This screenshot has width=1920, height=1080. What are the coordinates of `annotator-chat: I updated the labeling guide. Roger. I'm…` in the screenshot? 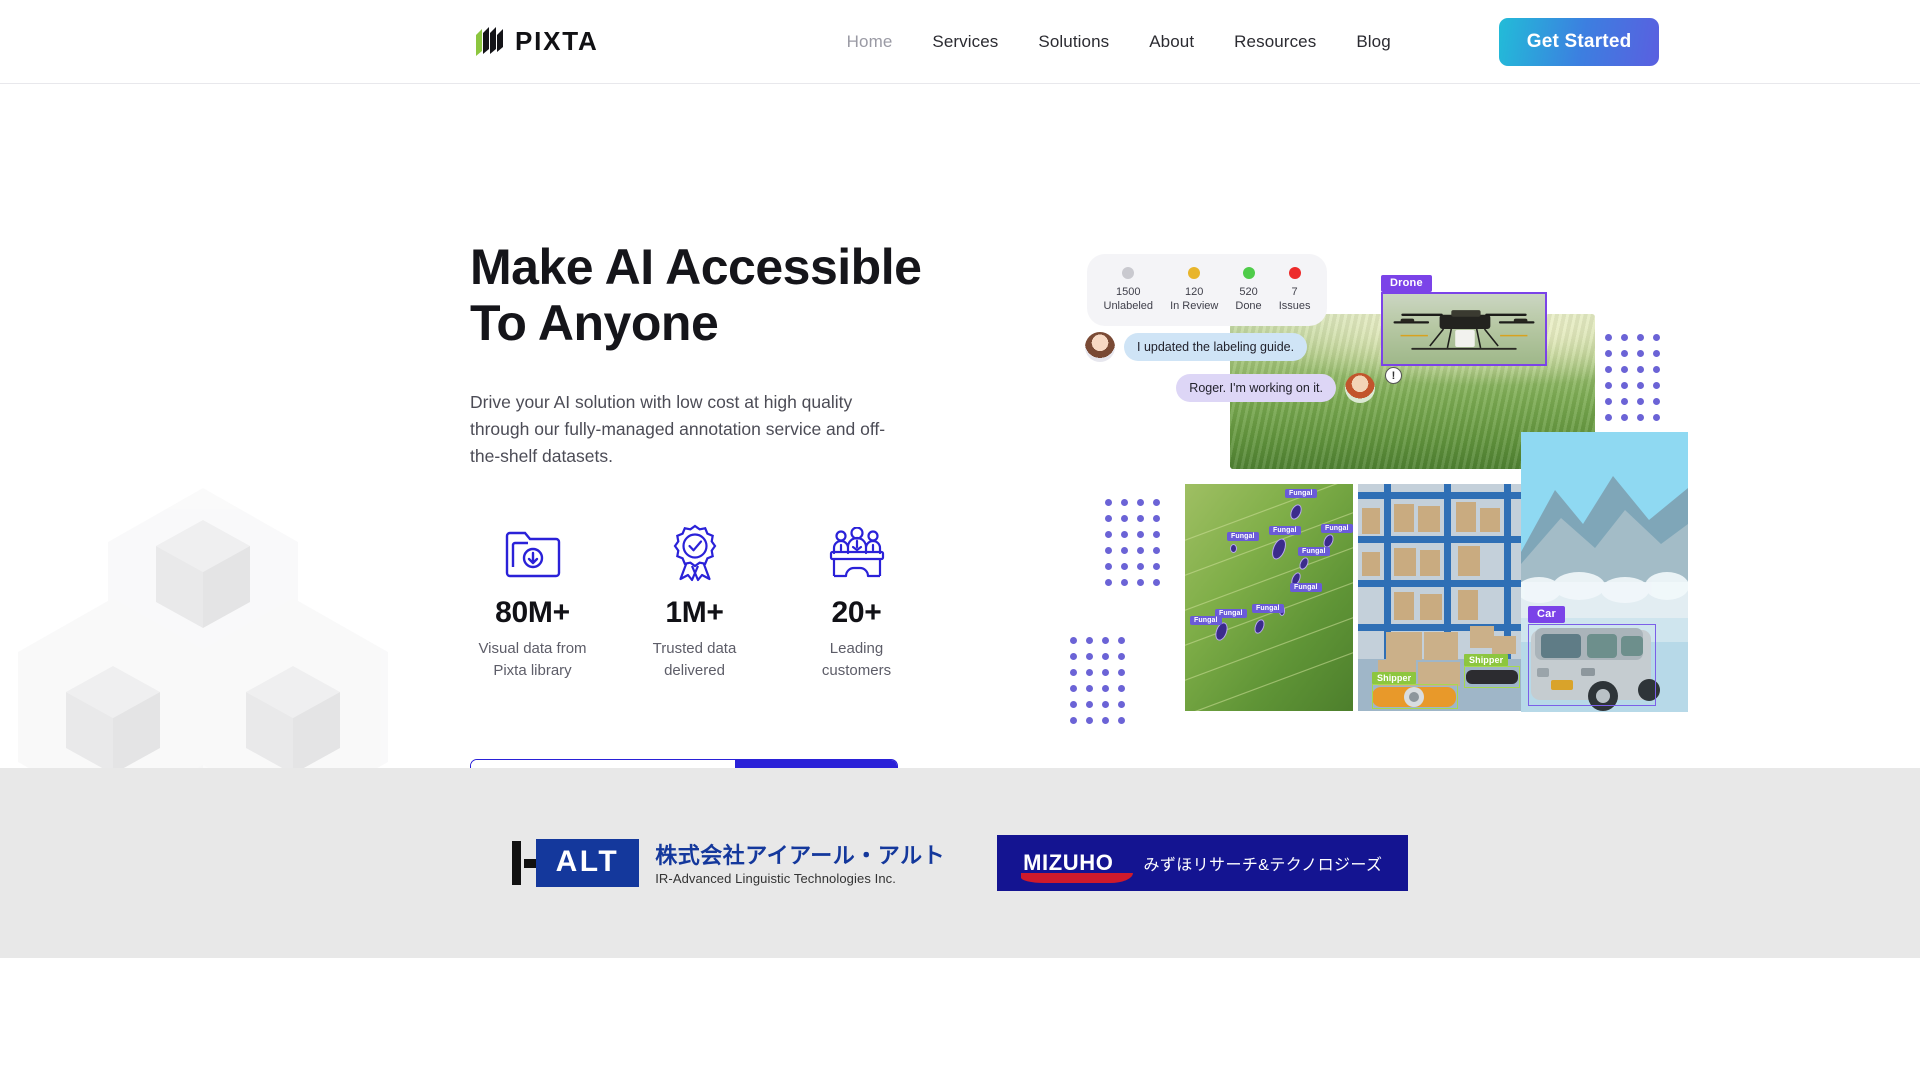 It's located at (1230, 367).